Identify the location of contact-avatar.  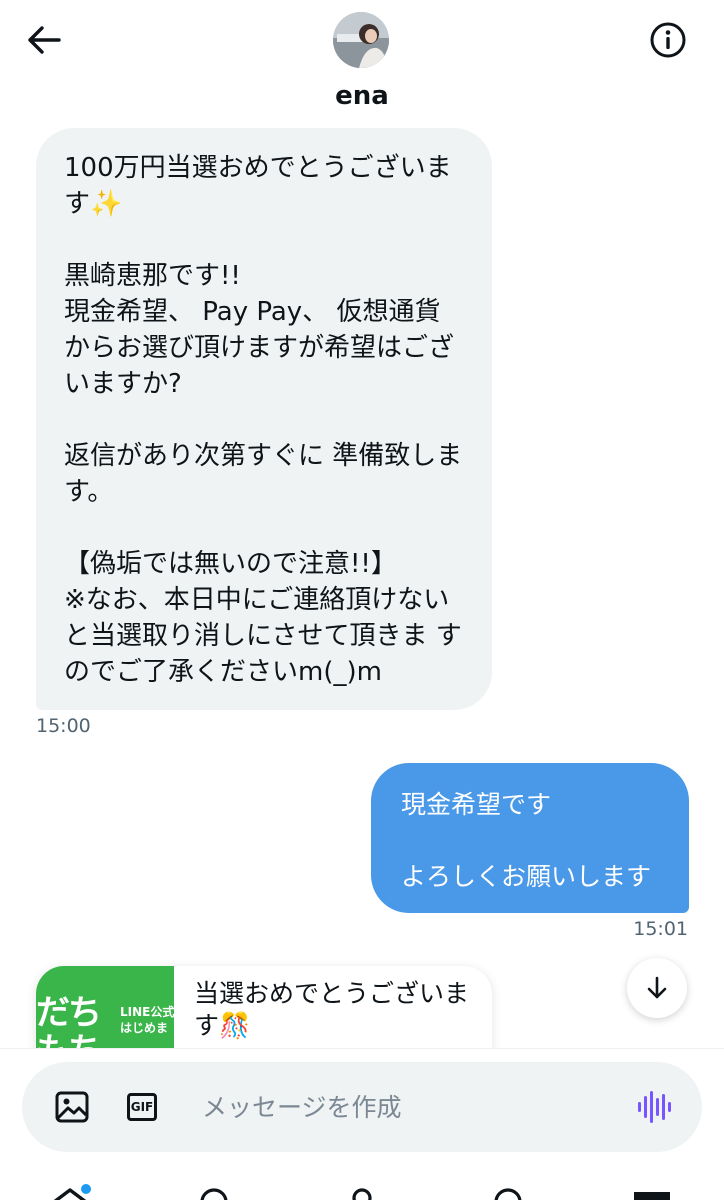
(361, 40).